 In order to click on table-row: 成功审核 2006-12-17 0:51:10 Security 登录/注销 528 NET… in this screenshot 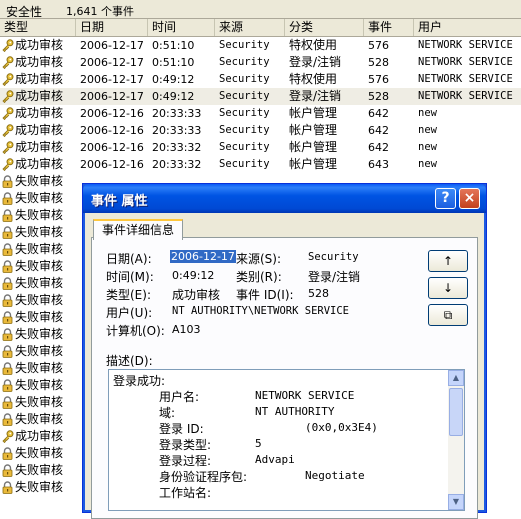, I will do `click(260, 62)`.